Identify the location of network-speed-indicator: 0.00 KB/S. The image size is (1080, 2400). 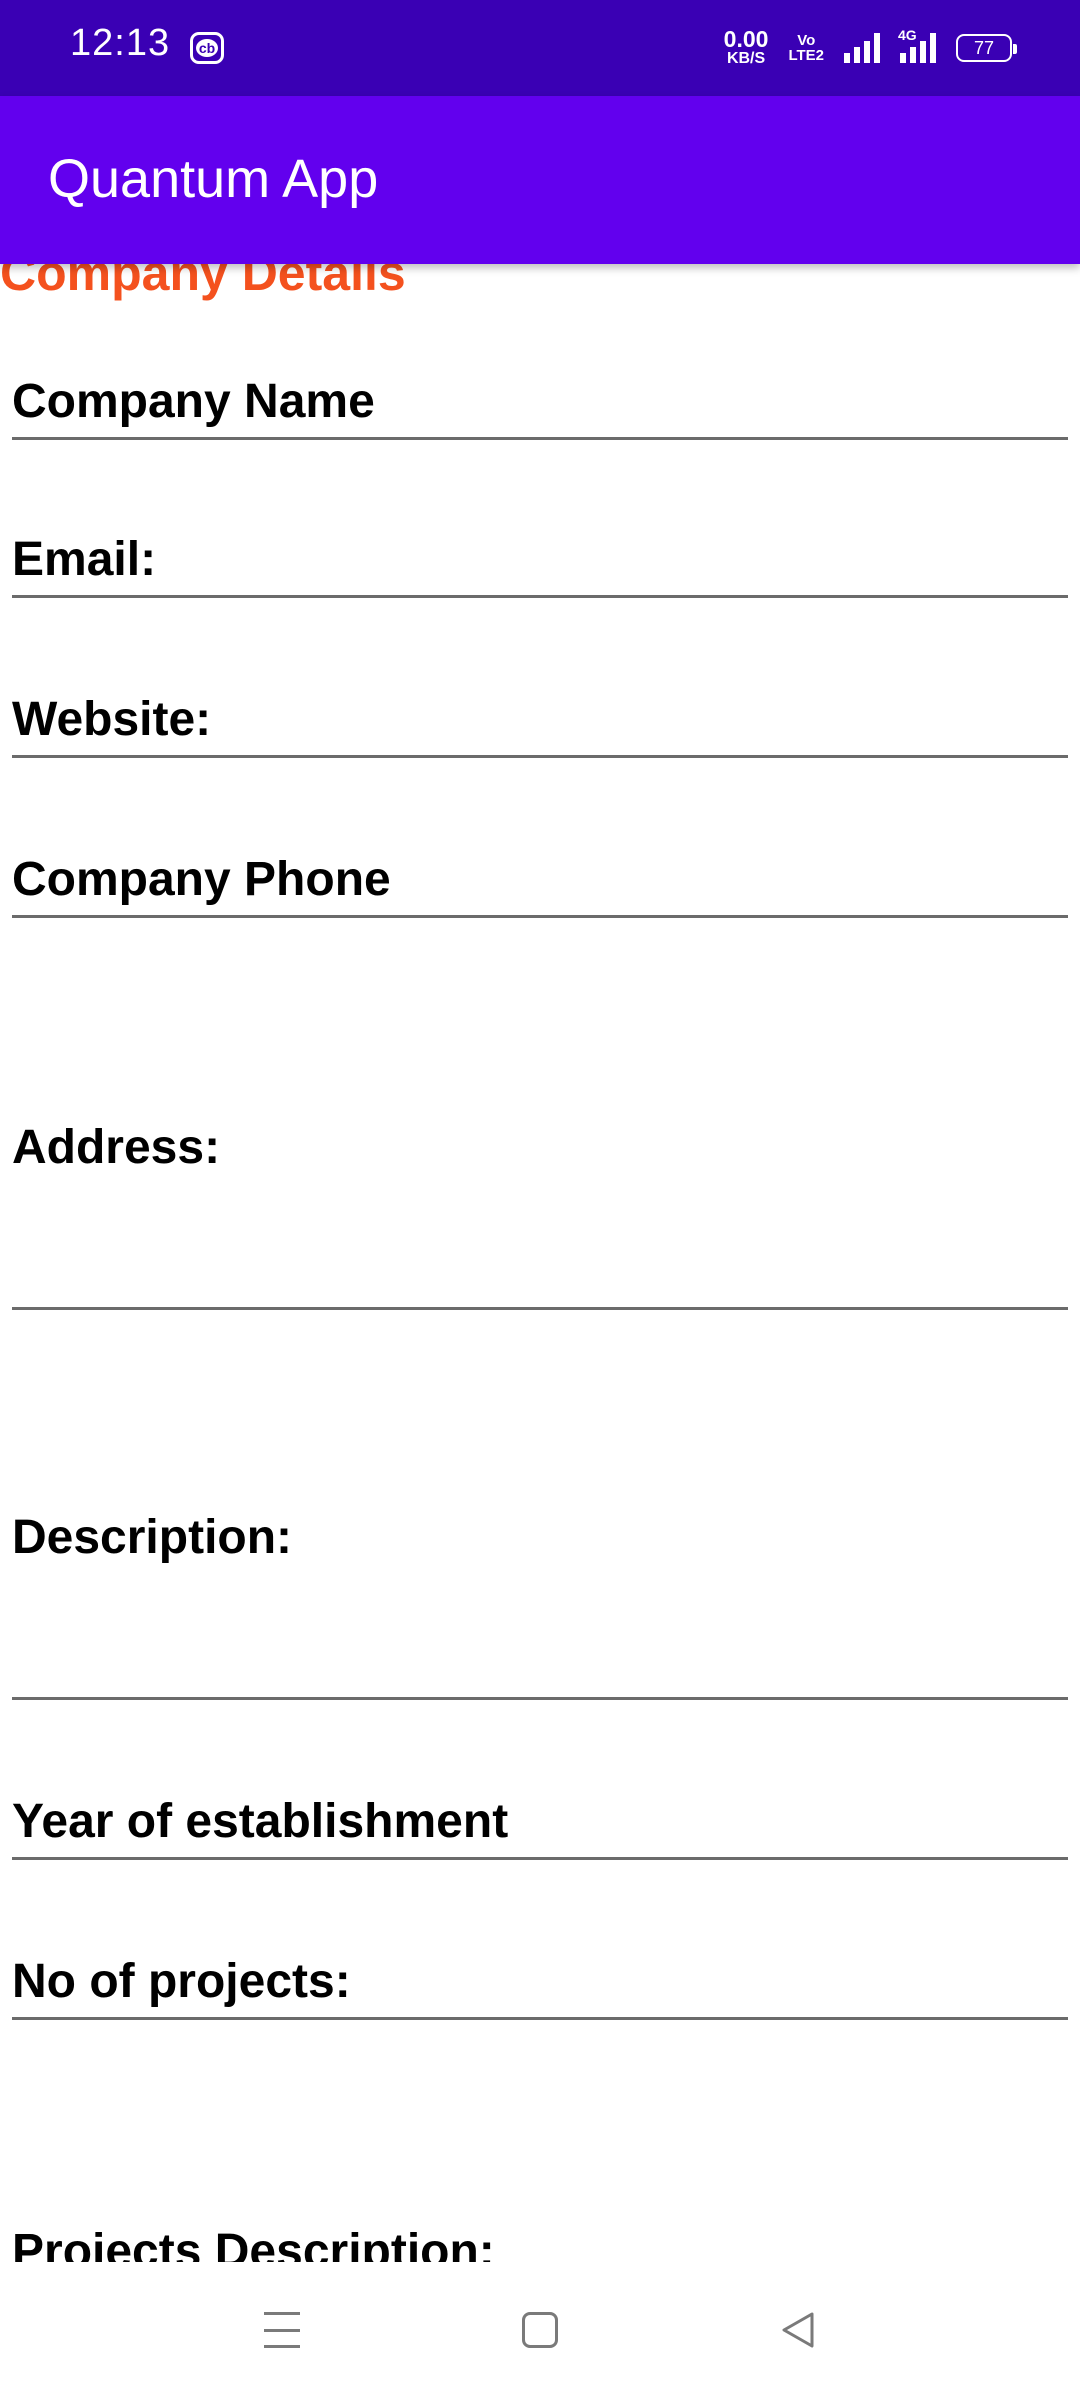
(746, 47).